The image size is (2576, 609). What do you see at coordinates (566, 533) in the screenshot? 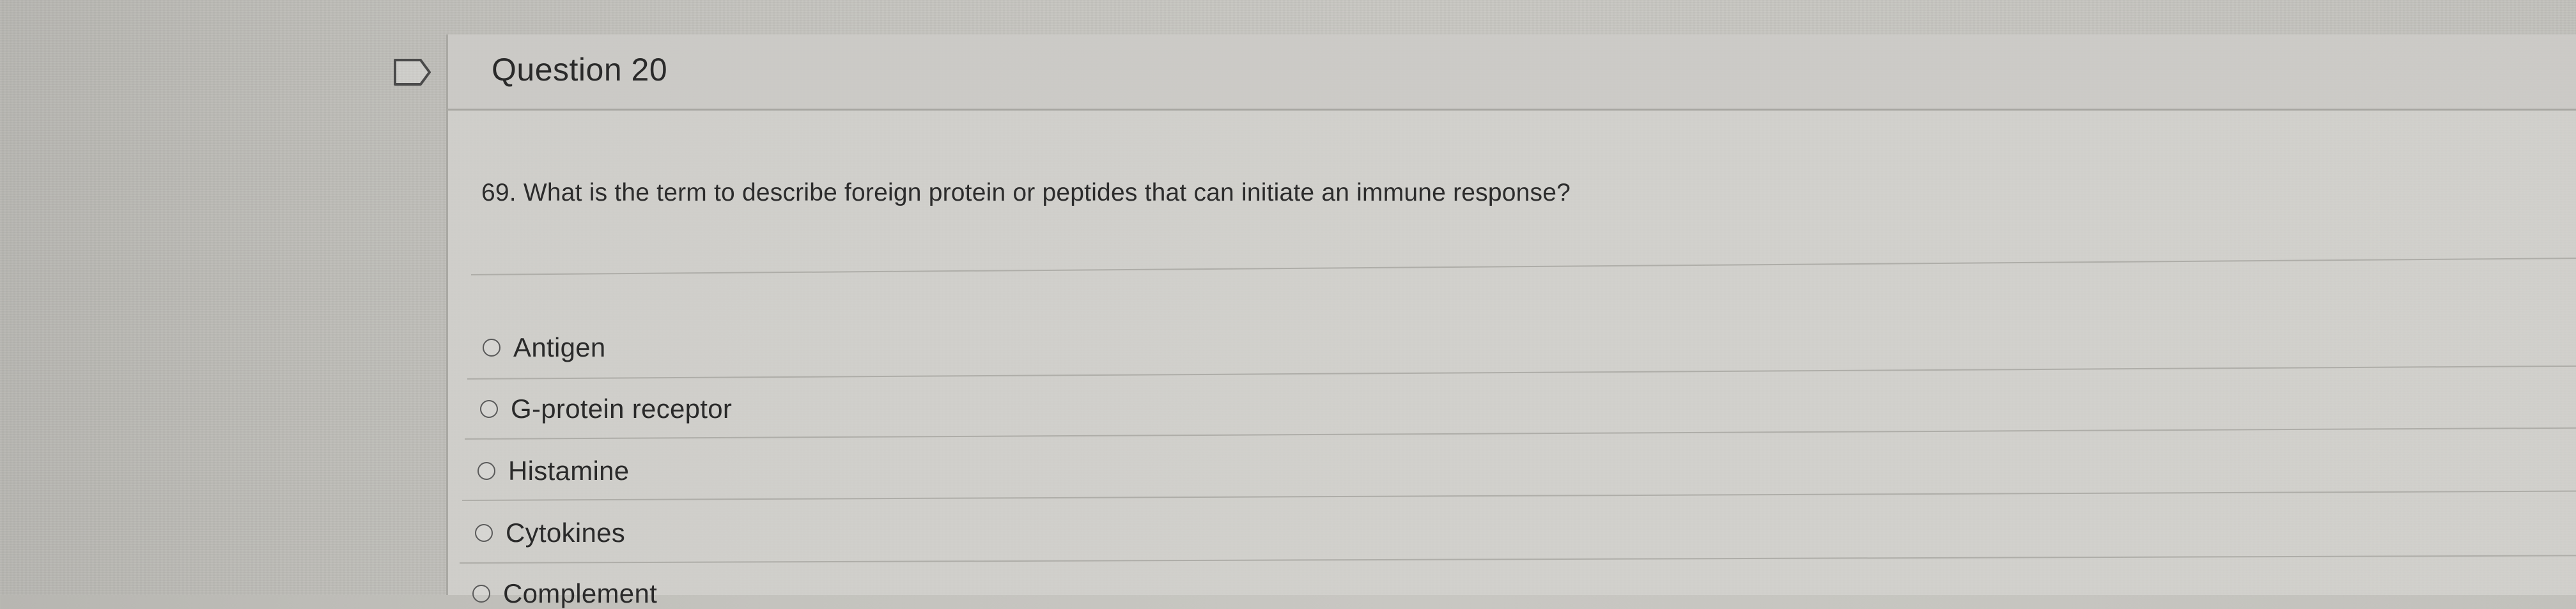
I see `answer-label: Cytokines` at bounding box center [566, 533].